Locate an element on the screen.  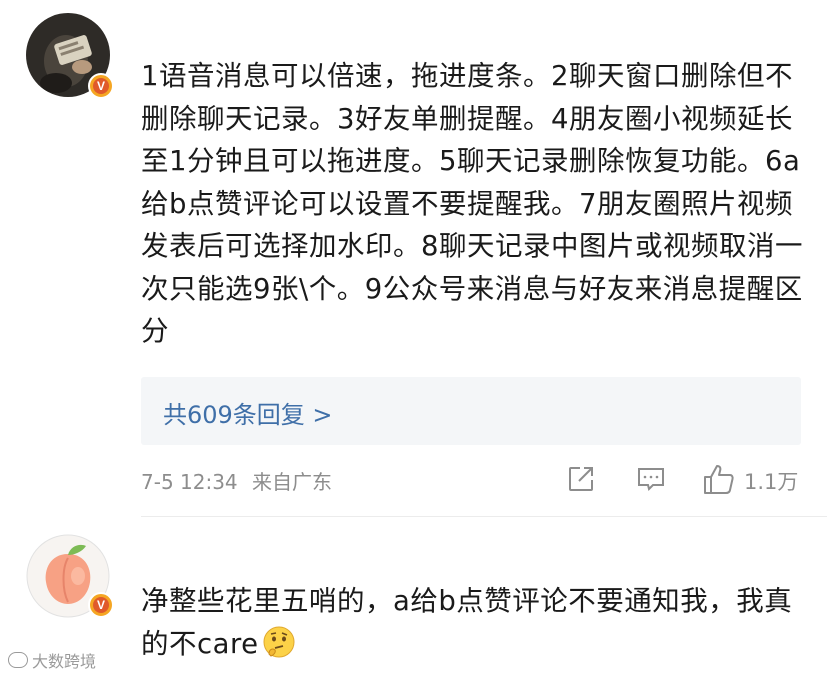
watermark-logo-icon is located at coordinates (18, 660).